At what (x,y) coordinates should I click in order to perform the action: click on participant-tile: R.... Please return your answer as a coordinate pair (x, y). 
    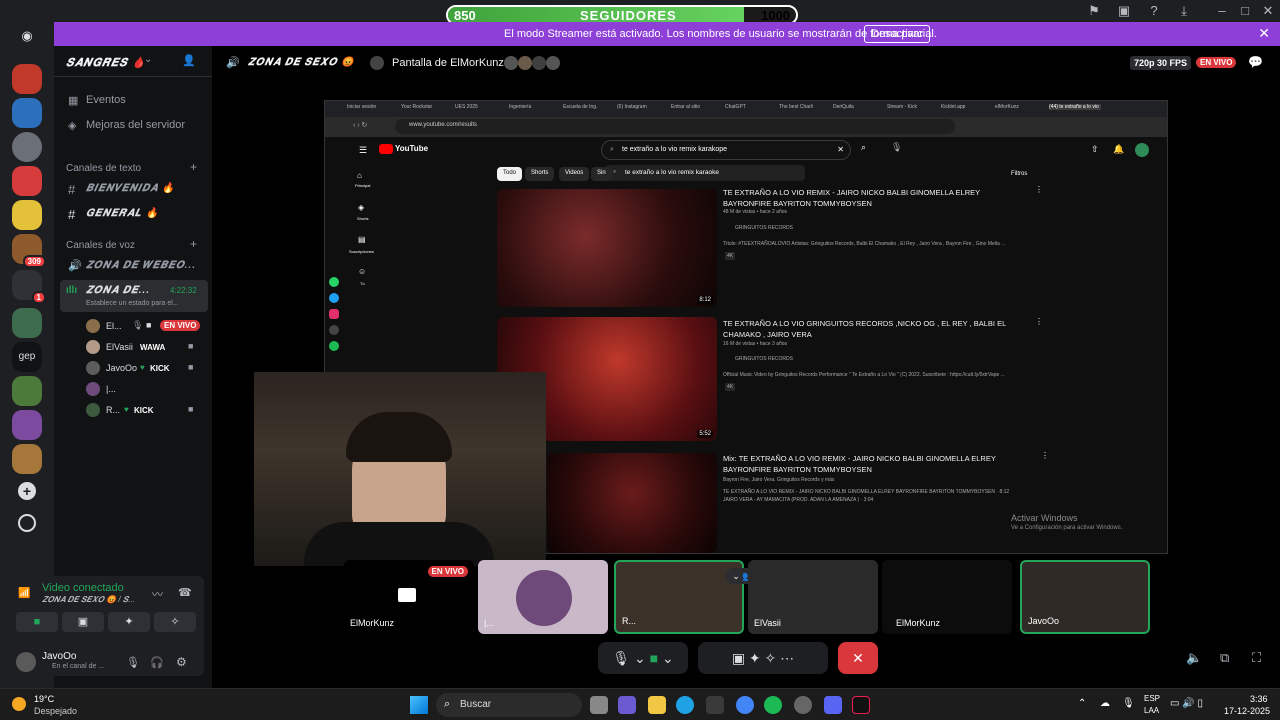
    Looking at the image, I should click on (679, 597).